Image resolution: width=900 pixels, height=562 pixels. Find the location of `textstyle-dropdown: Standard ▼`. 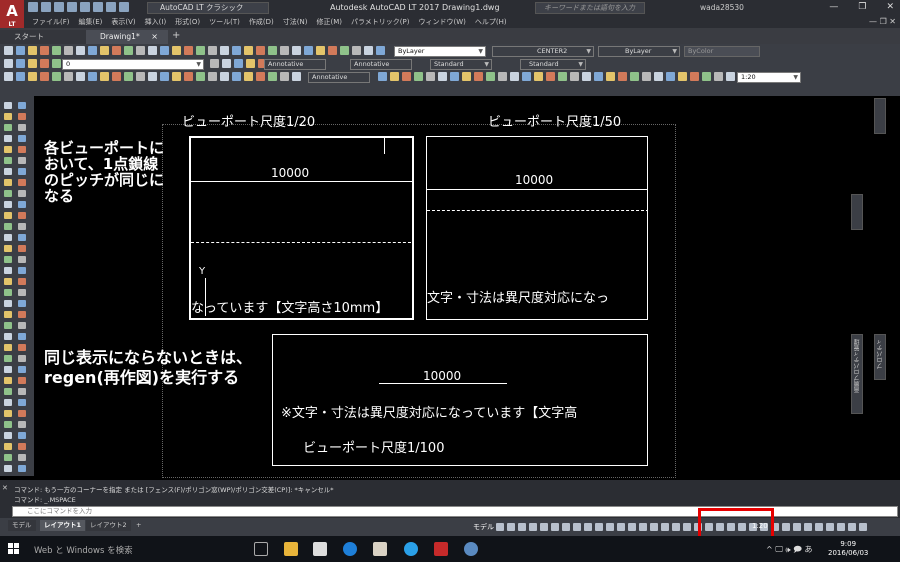

textstyle-dropdown: Standard ▼ is located at coordinates (461, 64).